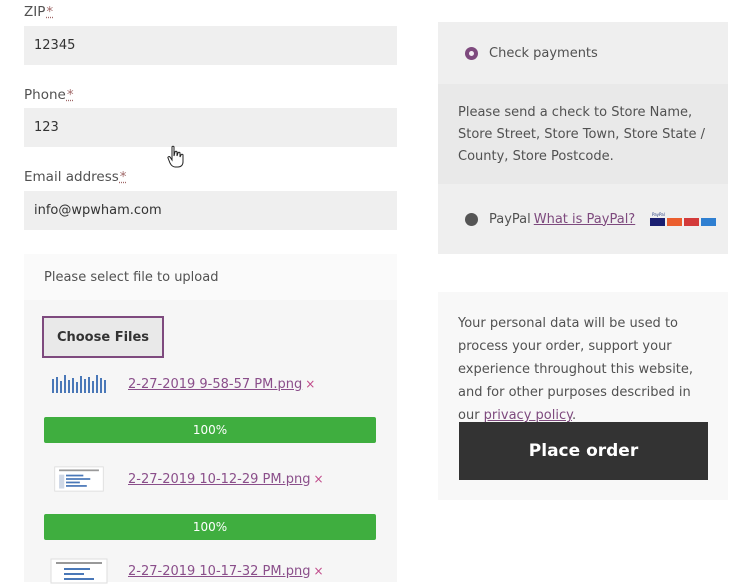 Image resolution: width=739 pixels, height=584 pixels. I want to click on zip-label: ZIP*, so click(38, 12).